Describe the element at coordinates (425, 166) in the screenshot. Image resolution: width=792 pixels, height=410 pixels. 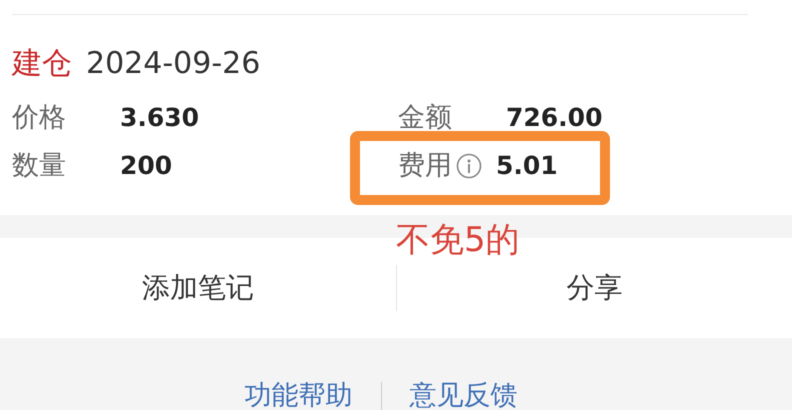
I see `field-label: 费用` at that location.